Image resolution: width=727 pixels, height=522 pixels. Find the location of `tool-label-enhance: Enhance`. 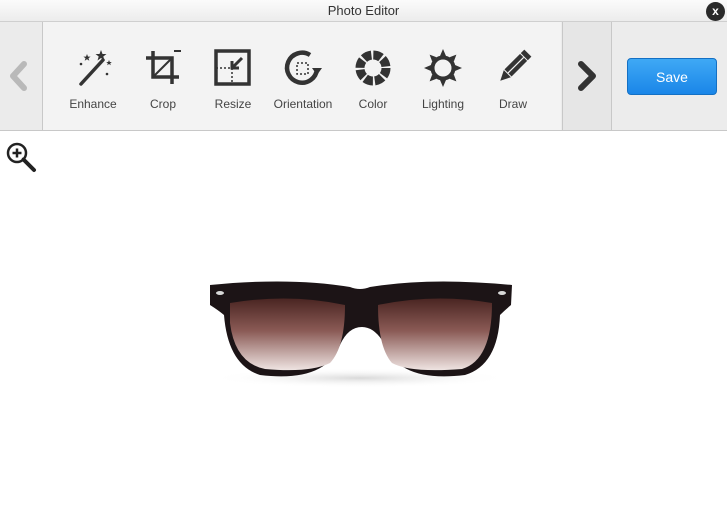

tool-label-enhance: Enhance is located at coordinates (93, 104).